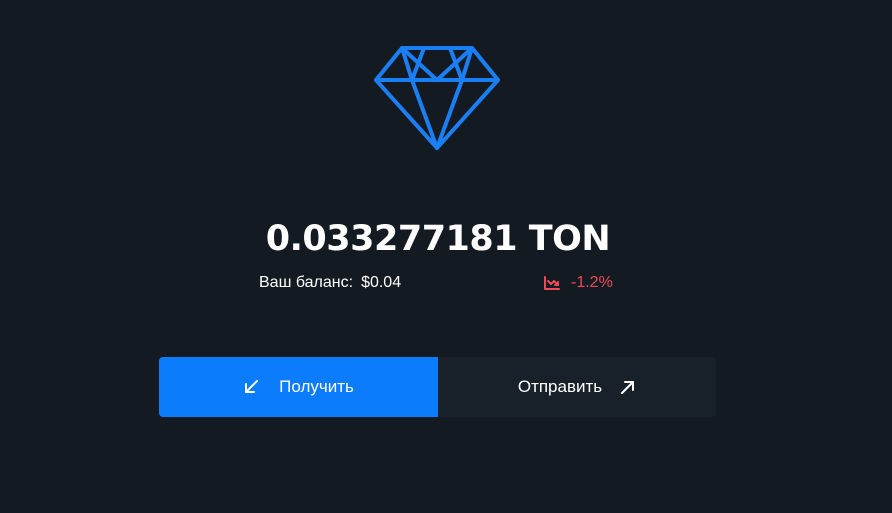 Image resolution: width=892 pixels, height=513 pixels. Describe the element at coordinates (552, 283) in the screenshot. I see `trend-down-icon` at that location.